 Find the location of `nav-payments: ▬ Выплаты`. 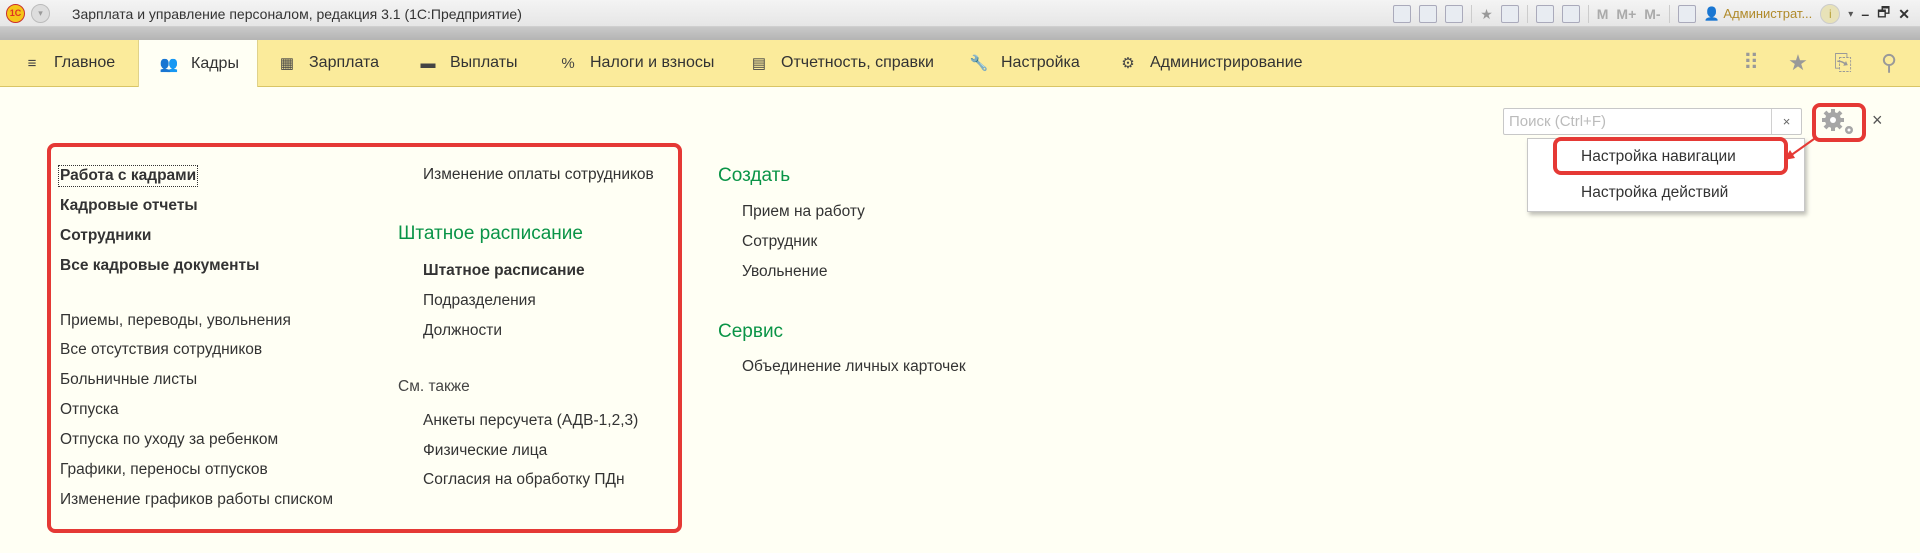

nav-payments: ▬ Выплаты is located at coordinates (467, 63).